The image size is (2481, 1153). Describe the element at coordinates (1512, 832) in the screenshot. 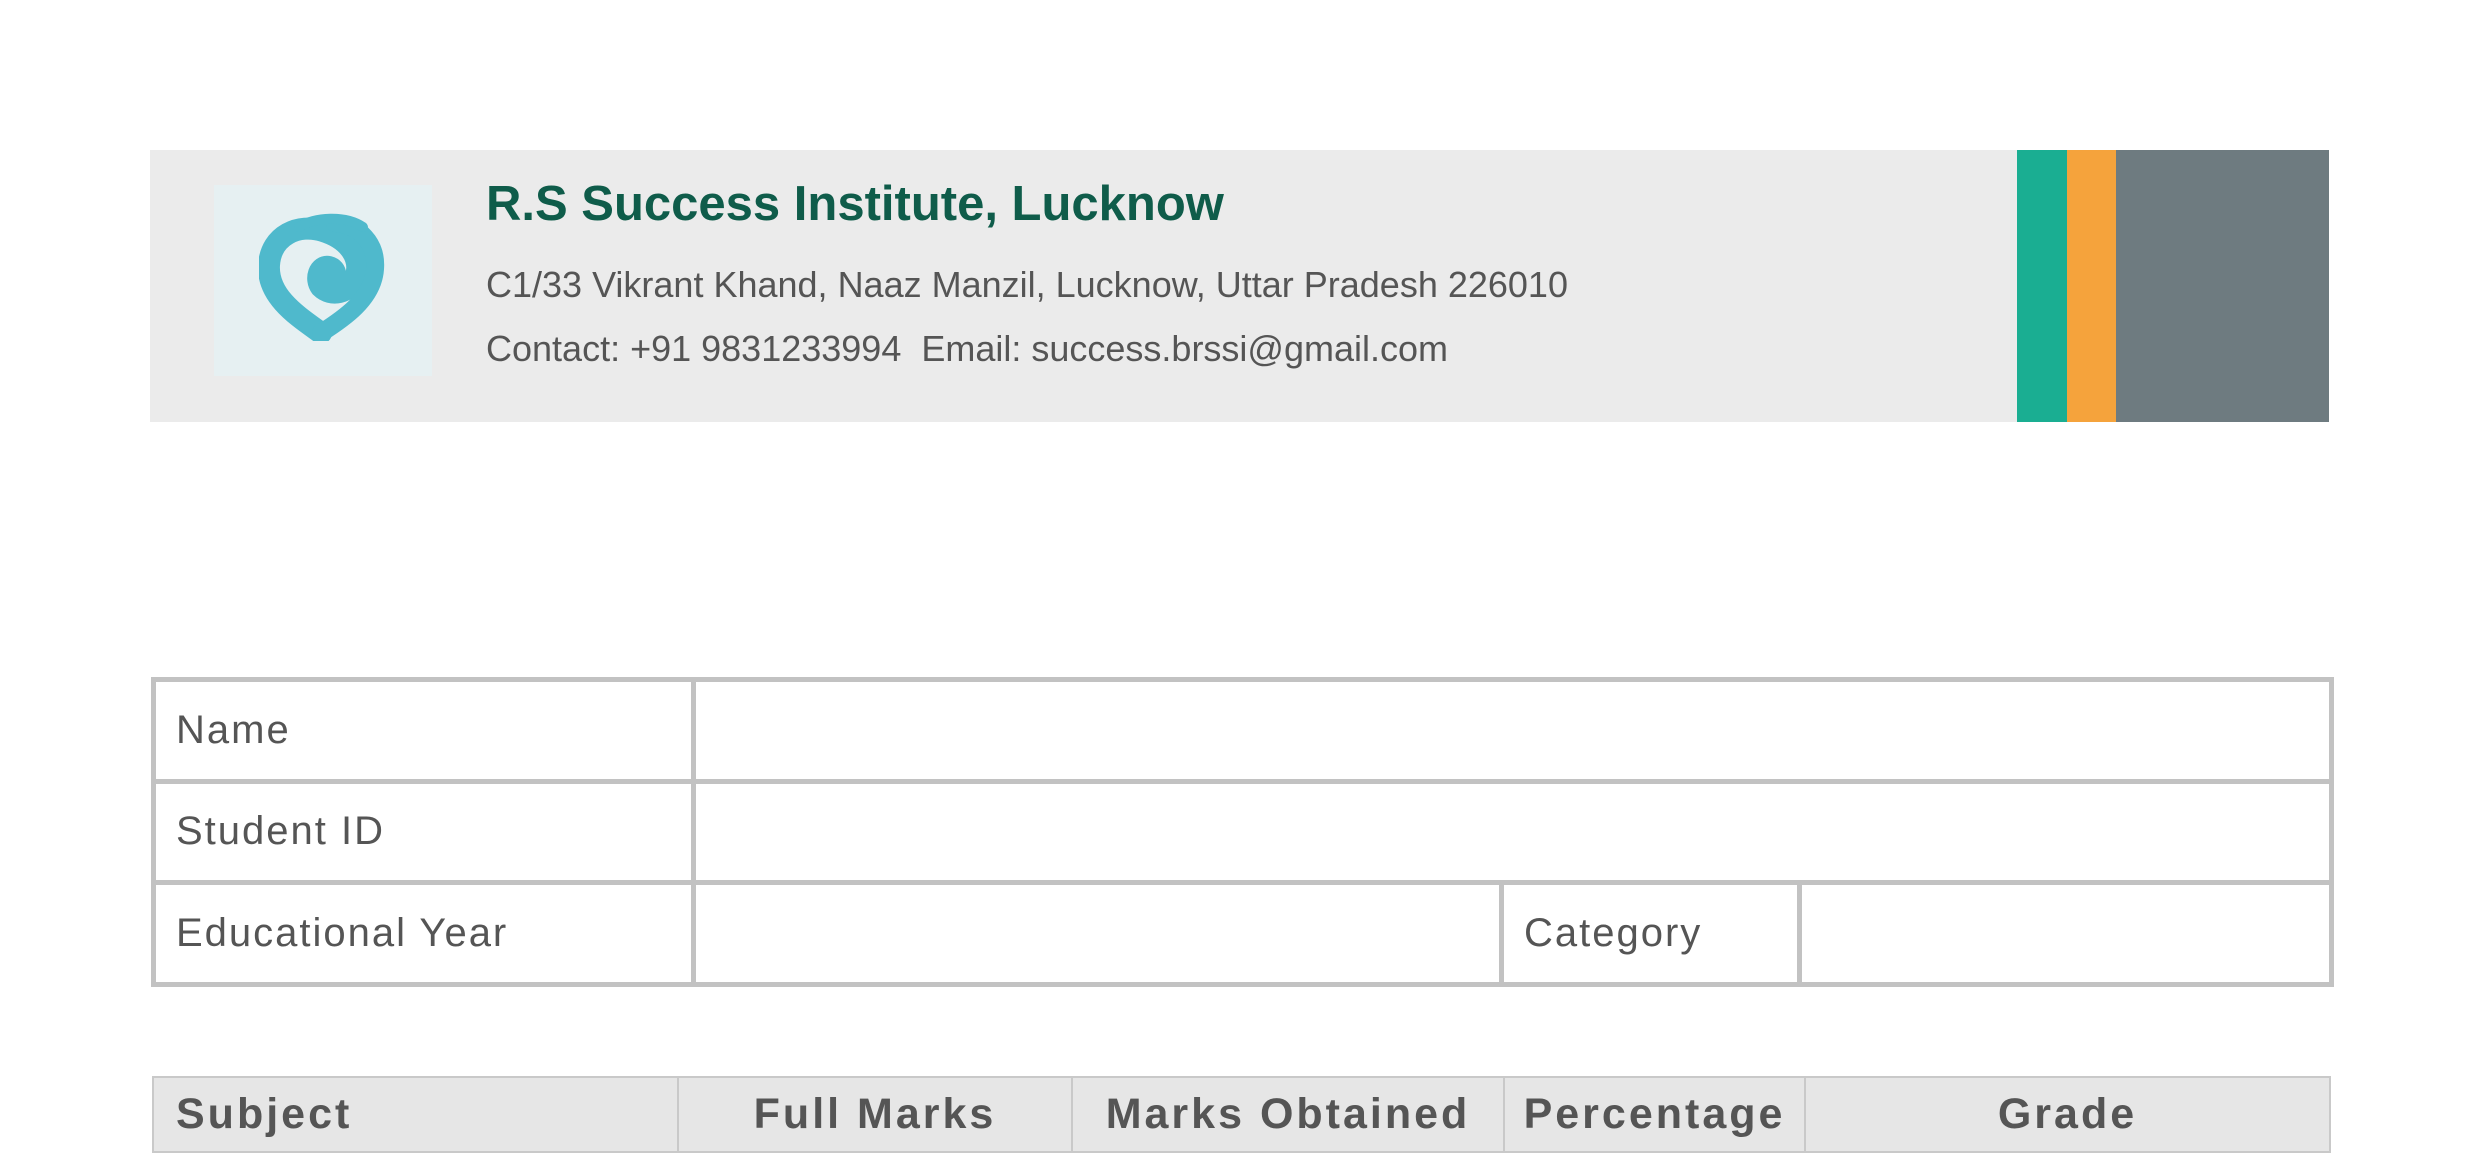

I see `student-id-field` at that location.